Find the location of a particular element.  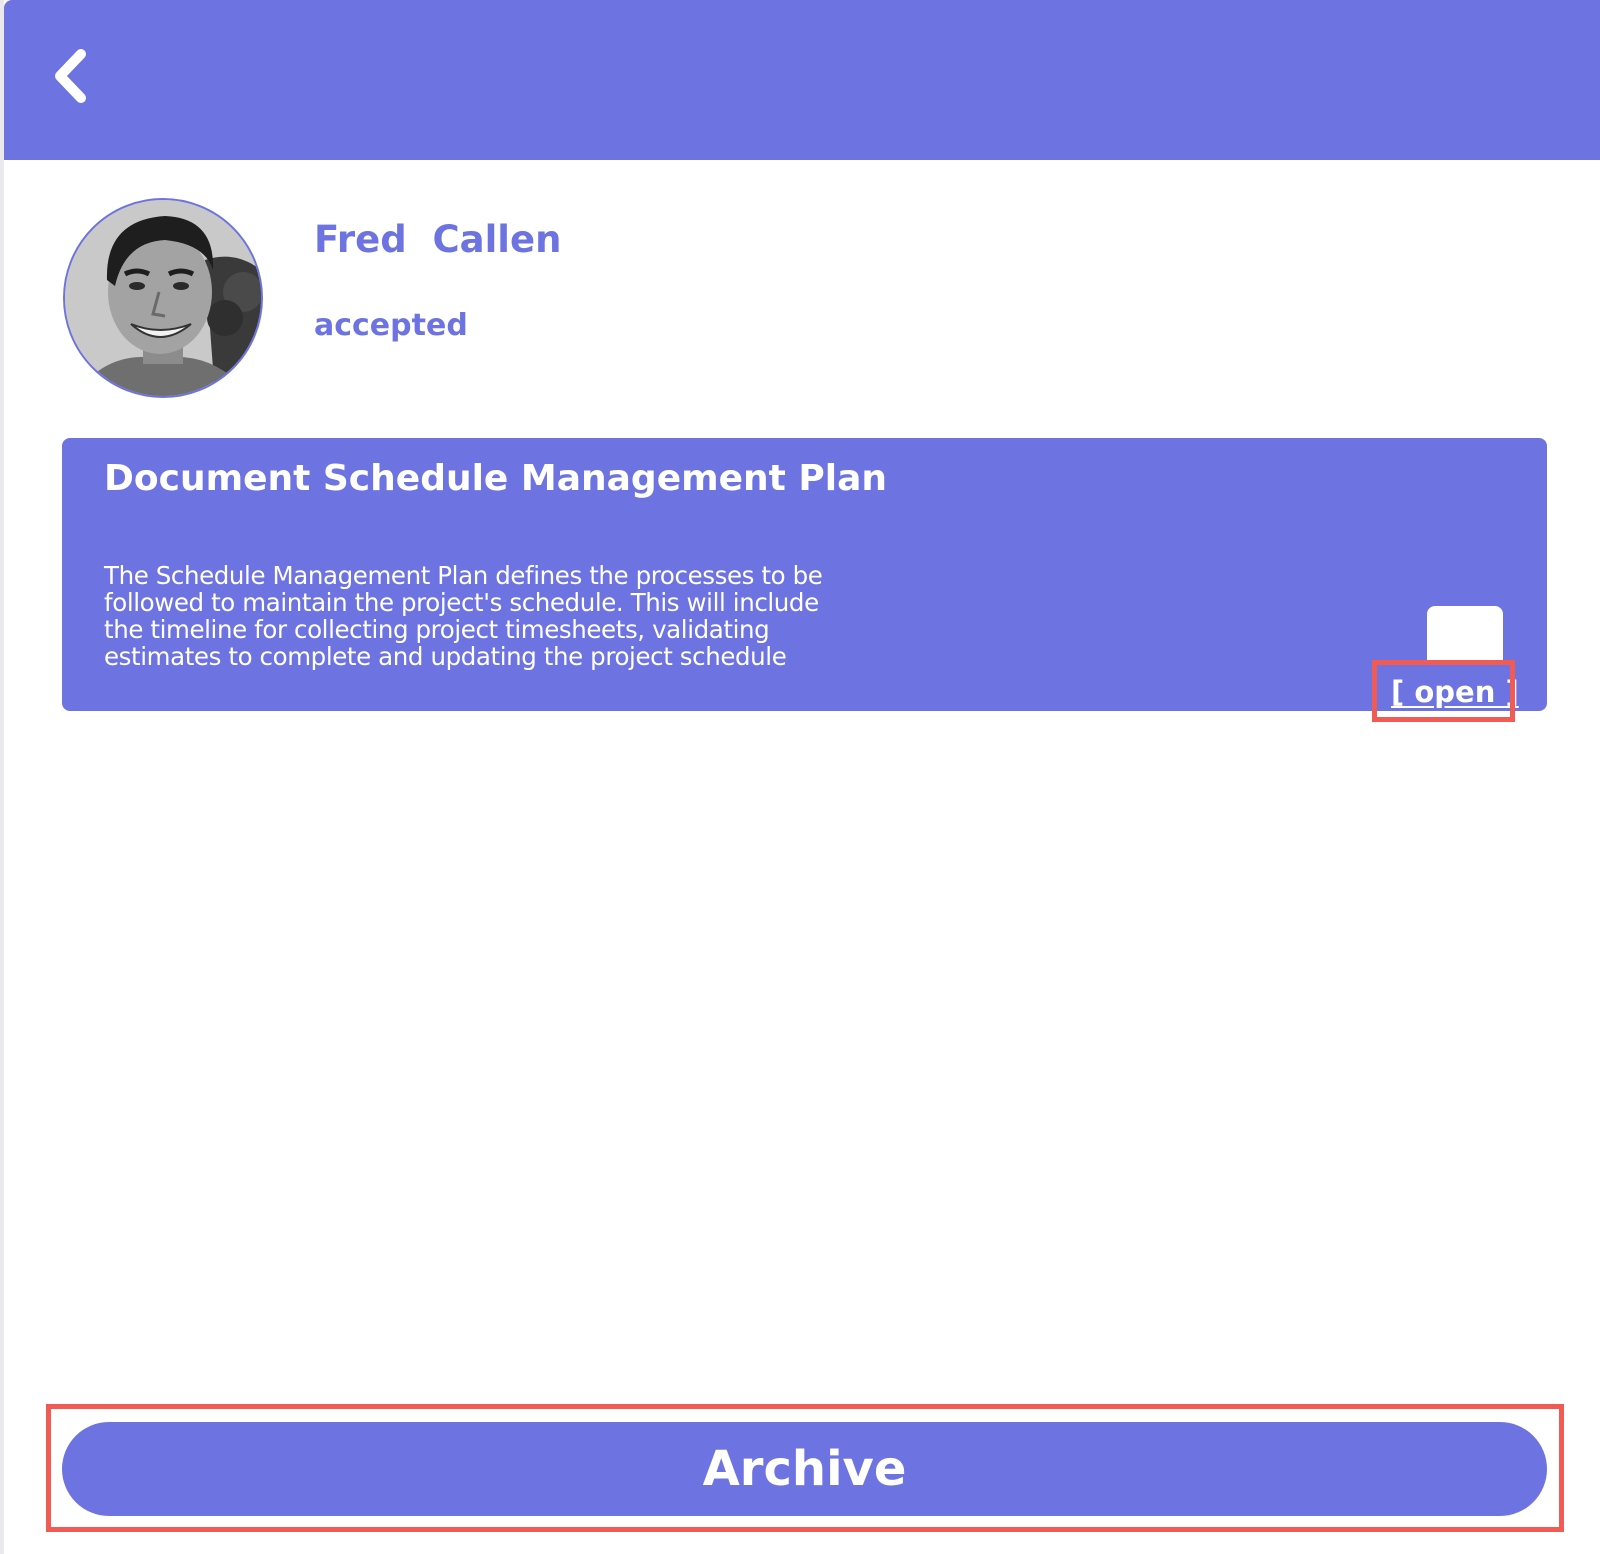

user-name: Fred Callen is located at coordinates (438, 239).